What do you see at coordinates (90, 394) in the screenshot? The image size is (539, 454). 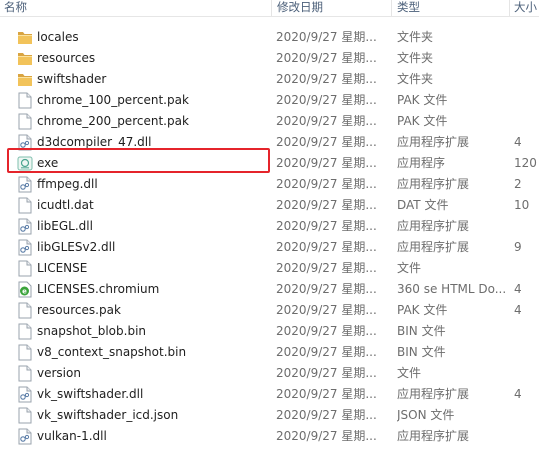 I see `file-name: vk_swiftshader.dll` at bounding box center [90, 394].